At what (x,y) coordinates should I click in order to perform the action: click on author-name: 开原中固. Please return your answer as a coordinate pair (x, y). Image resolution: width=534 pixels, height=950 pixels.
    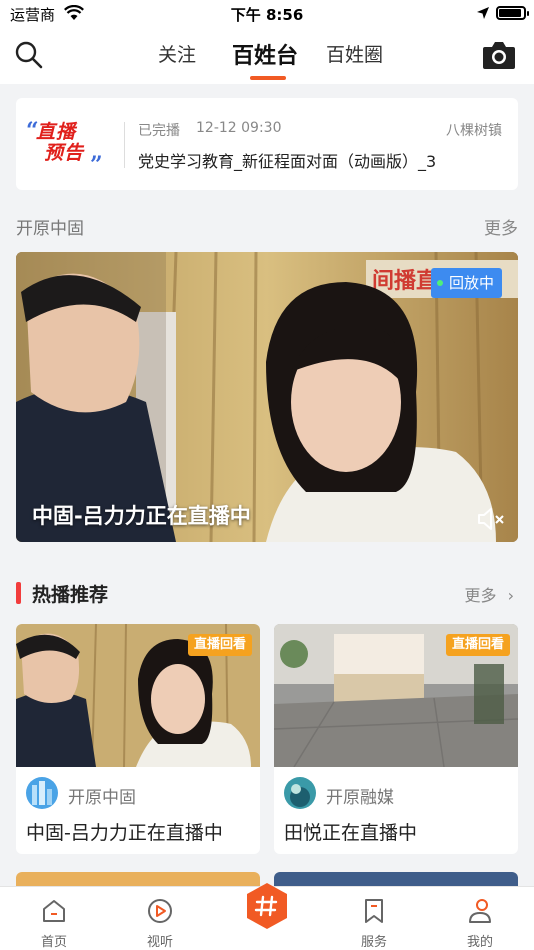
    Looking at the image, I should click on (102, 798).